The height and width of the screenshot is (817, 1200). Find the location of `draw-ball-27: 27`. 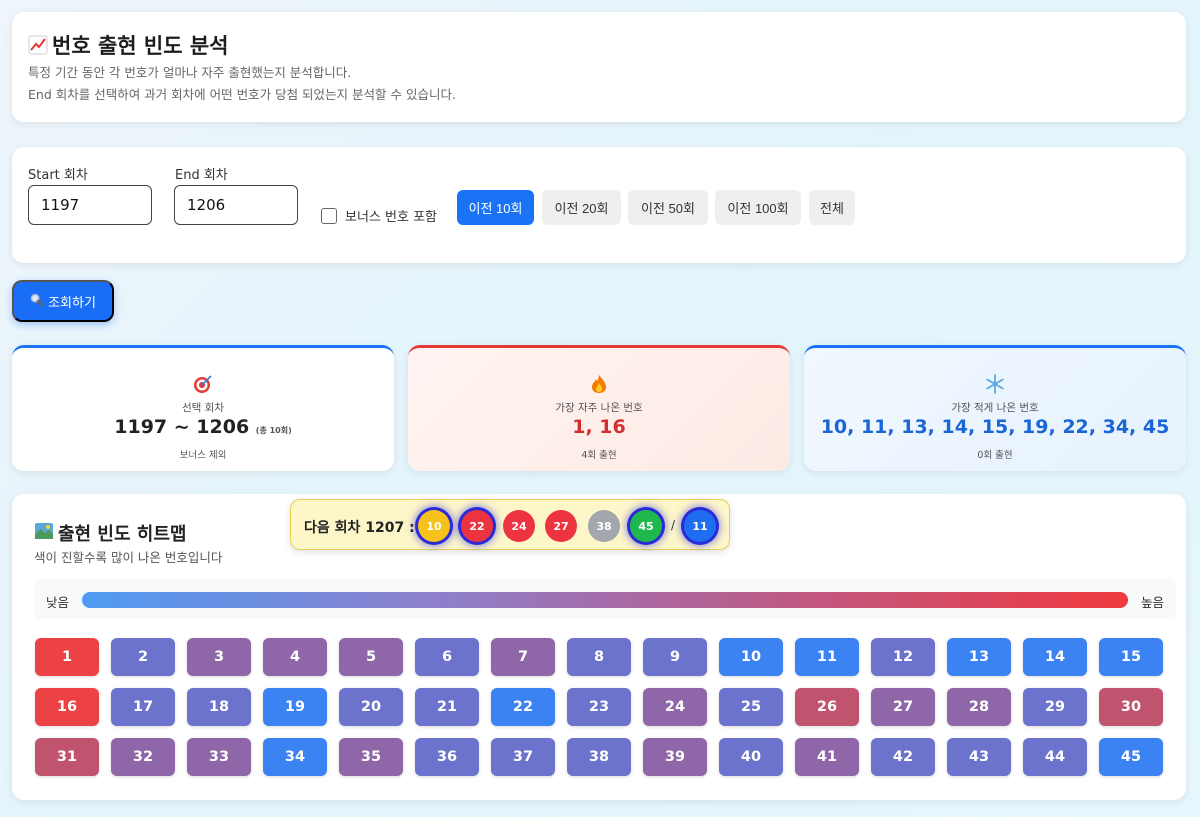

draw-ball-27: 27 is located at coordinates (561, 526).